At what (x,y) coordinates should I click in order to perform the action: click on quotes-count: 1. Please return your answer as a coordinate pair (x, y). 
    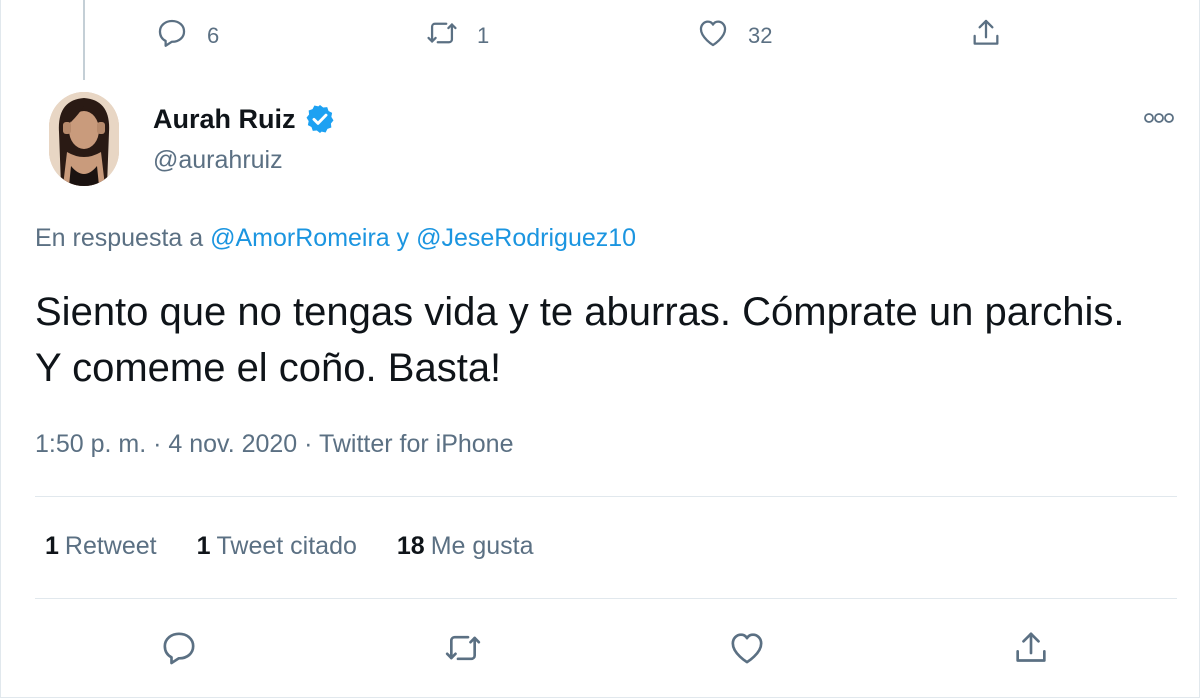
    Looking at the image, I should click on (203, 546).